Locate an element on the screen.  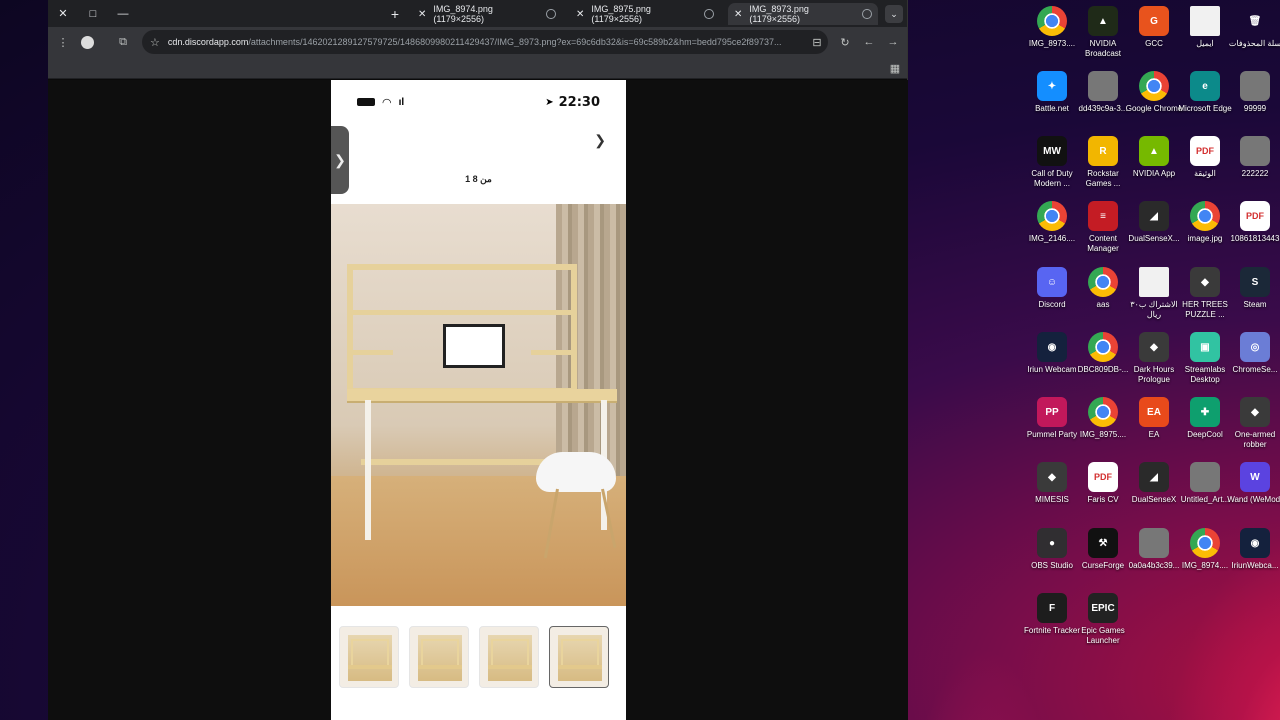
monitor is located at coordinates (474, 346).